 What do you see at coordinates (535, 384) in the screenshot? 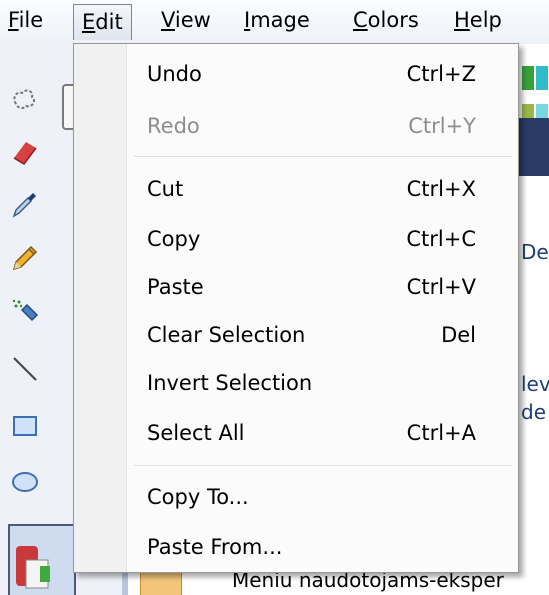
I see `background-text-fragment: lev` at bounding box center [535, 384].